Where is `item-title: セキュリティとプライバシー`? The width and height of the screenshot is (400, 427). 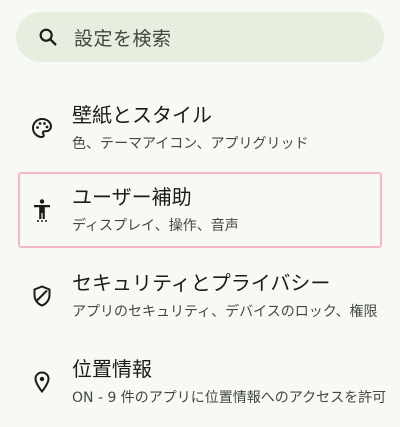 item-title: セキュリティとプライバシー is located at coordinates (201, 283).